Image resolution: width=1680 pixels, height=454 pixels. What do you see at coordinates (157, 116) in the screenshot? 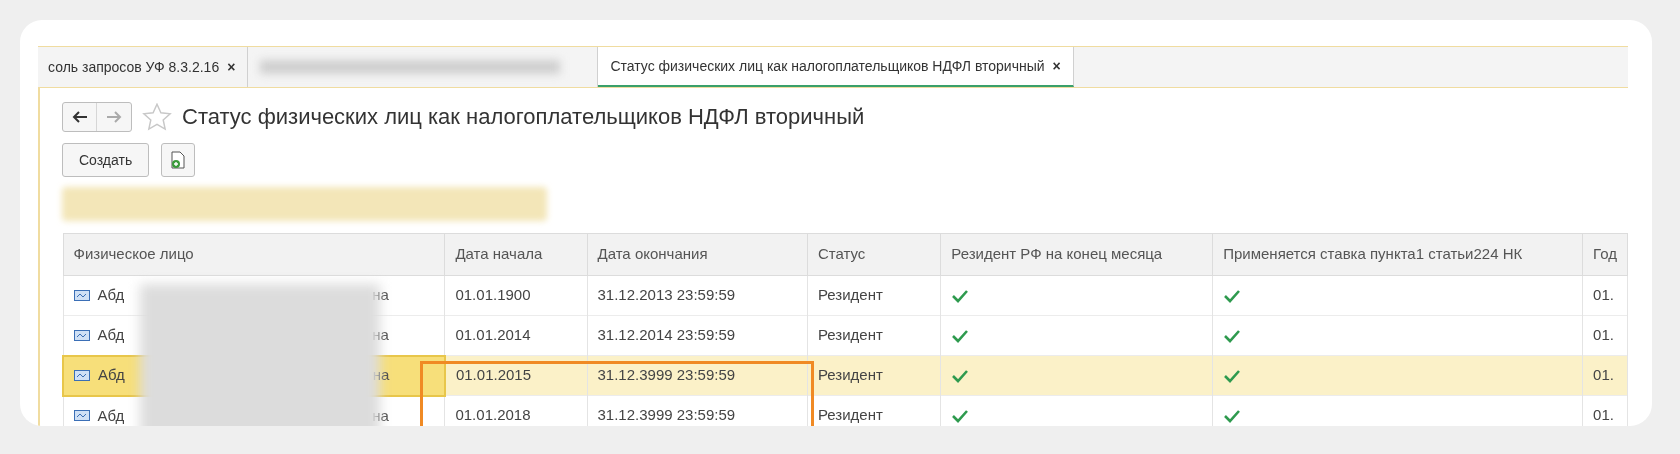
I see `star-icon` at bounding box center [157, 116].